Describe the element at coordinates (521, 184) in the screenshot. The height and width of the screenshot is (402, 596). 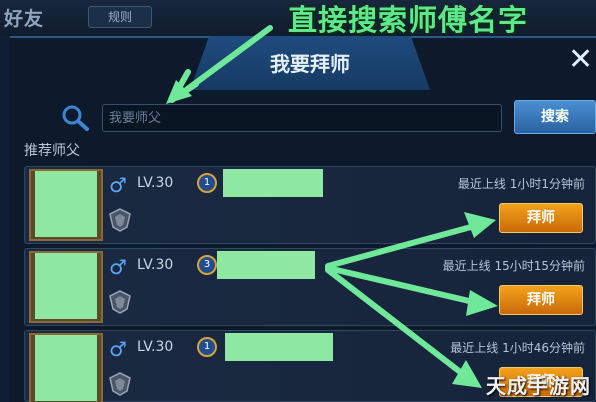
I see `last-online-text: 最近上线 1小时1分钟前` at that location.